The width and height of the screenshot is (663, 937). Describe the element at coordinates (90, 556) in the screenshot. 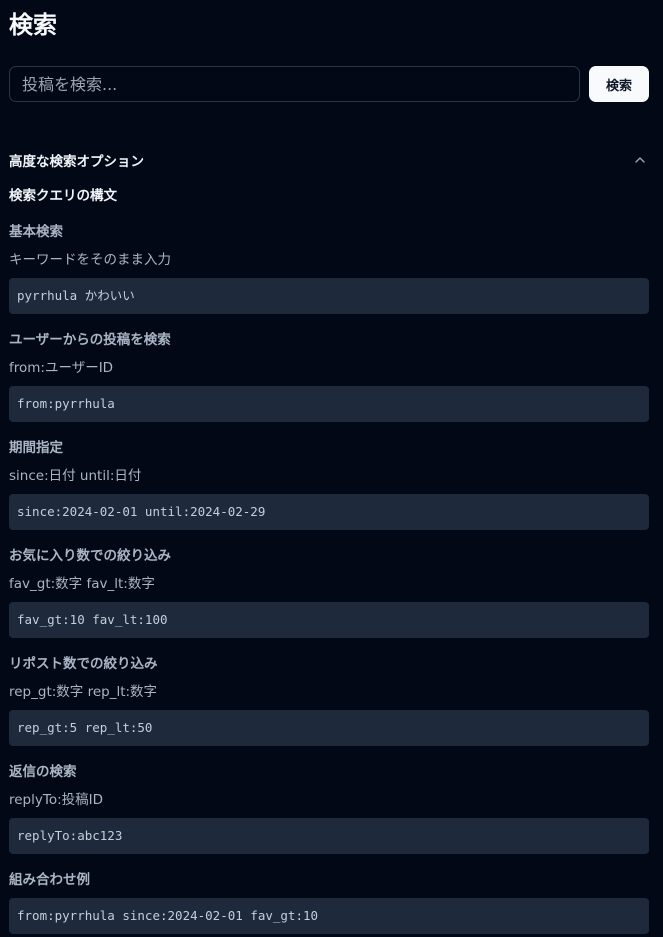

I see `section-title: お気に入り数での絞り込み` at that location.